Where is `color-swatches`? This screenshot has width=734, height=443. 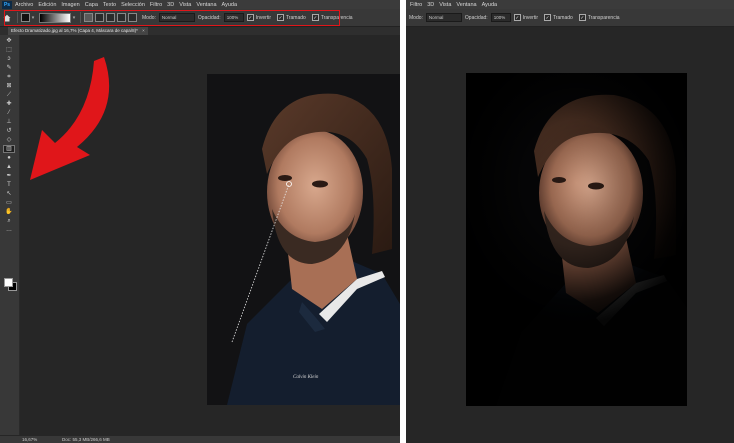
color-swatches is located at coordinates (10, 284).